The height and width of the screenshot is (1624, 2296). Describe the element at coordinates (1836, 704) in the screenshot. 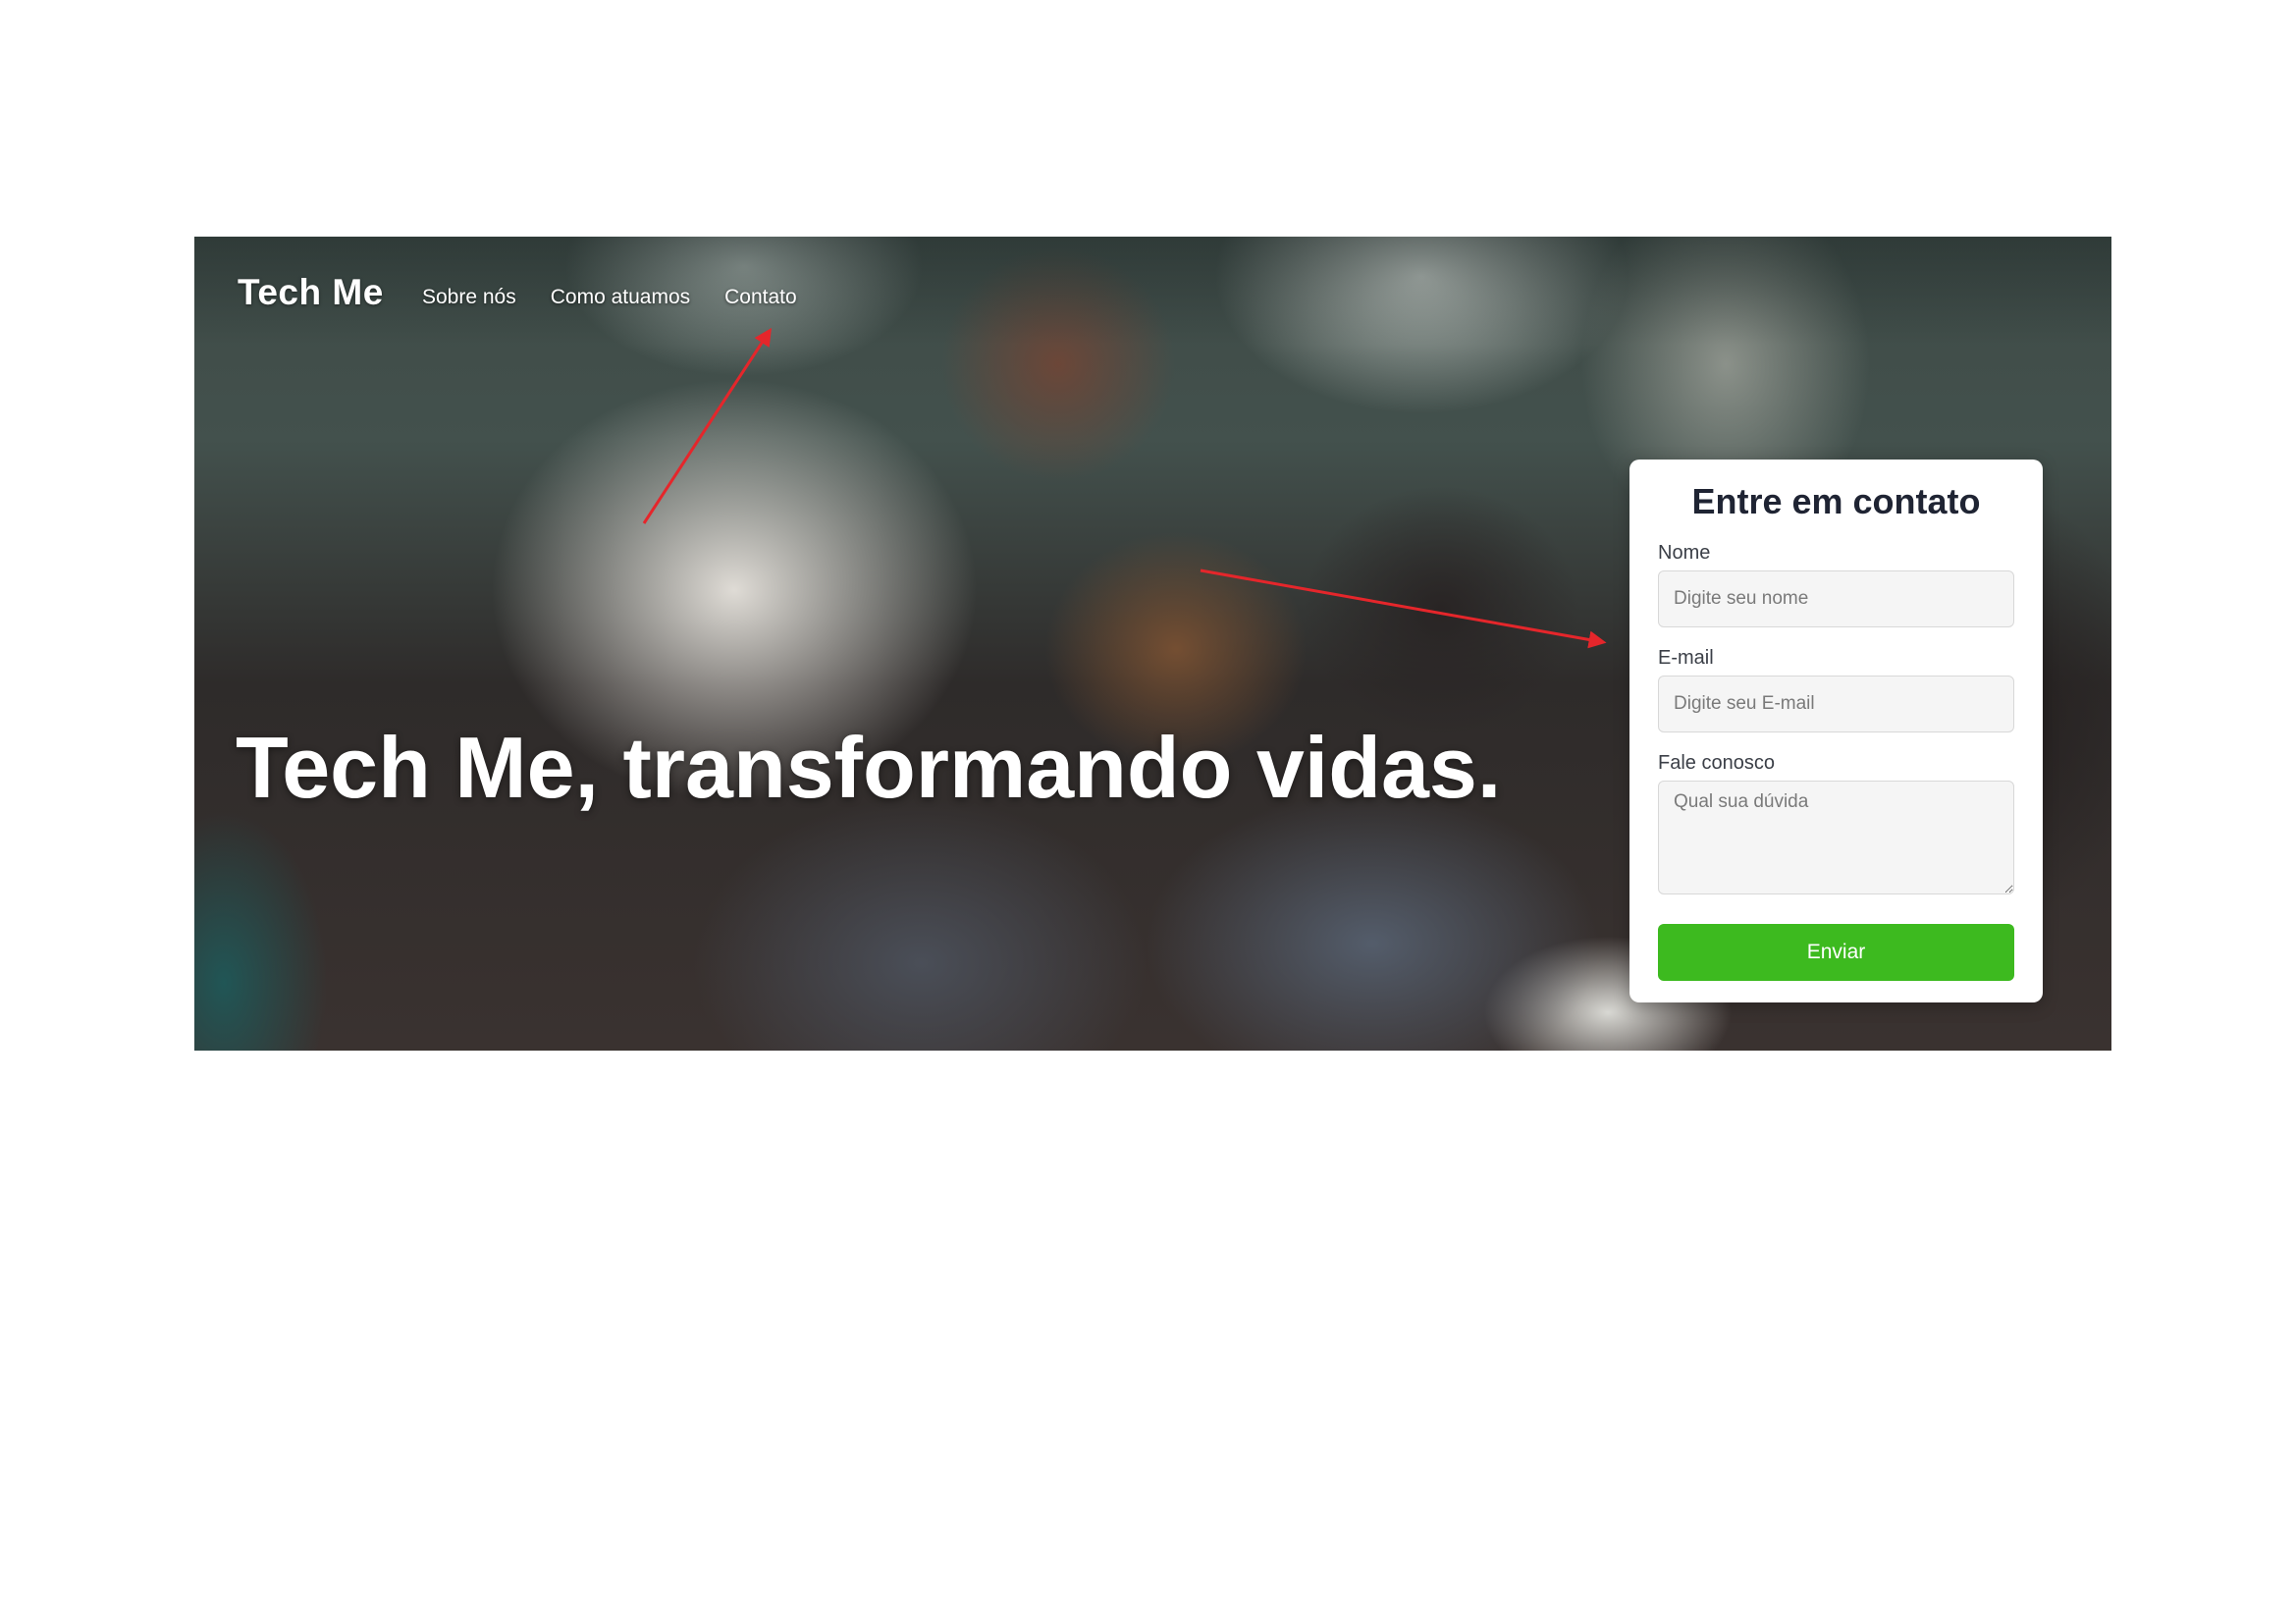

I see `email-input` at that location.